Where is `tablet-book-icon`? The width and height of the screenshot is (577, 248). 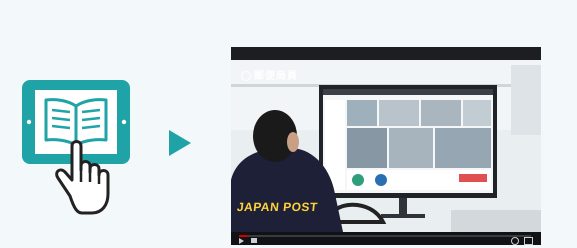 tablet-book-icon is located at coordinates (76, 147).